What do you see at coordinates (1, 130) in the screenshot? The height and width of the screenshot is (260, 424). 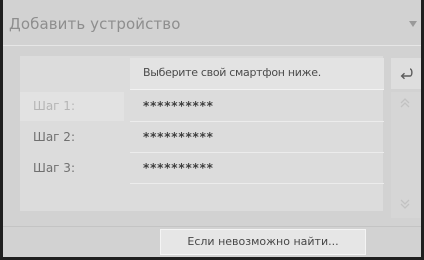 I see `screen-frame-left` at bounding box center [1, 130].